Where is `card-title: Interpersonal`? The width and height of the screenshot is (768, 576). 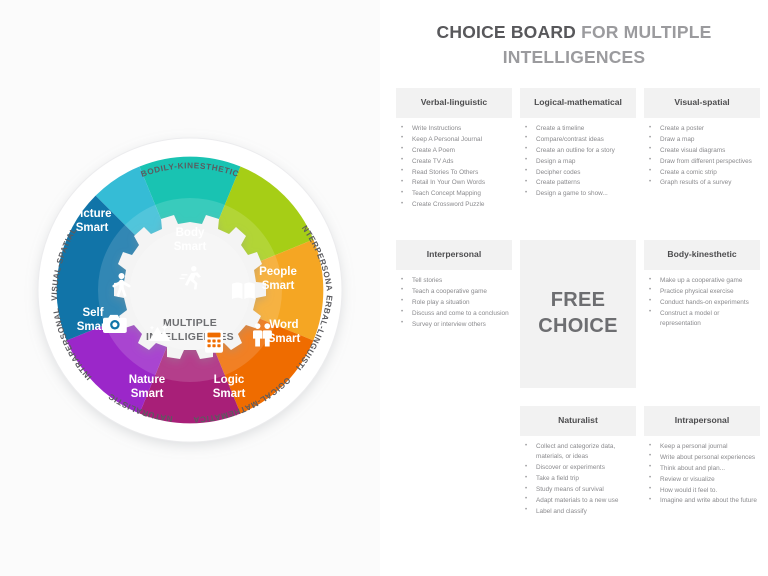
card-title: Interpersonal is located at coordinates (454, 255).